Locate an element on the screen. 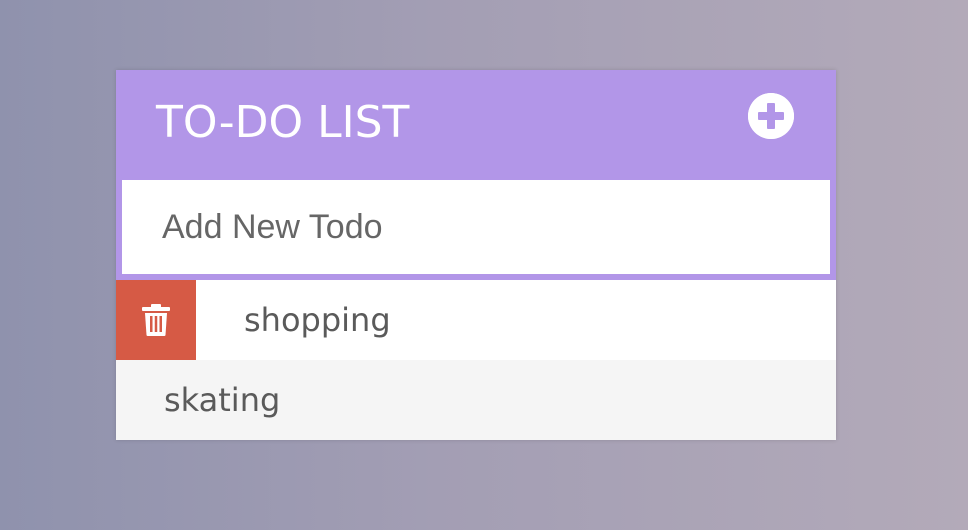 This screenshot has width=968, height=530. todo-text: shopping is located at coordinates (317, 320).